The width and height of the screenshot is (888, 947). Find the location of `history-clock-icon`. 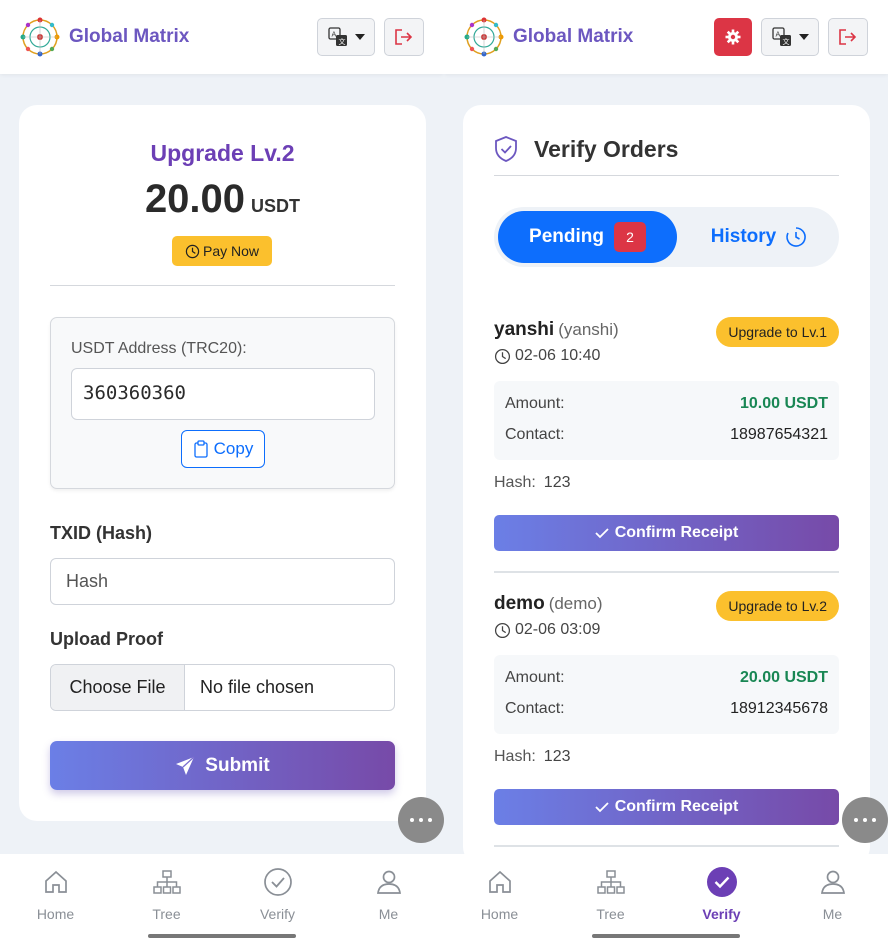

history-clock-icon is located at coordinates (796, 237).